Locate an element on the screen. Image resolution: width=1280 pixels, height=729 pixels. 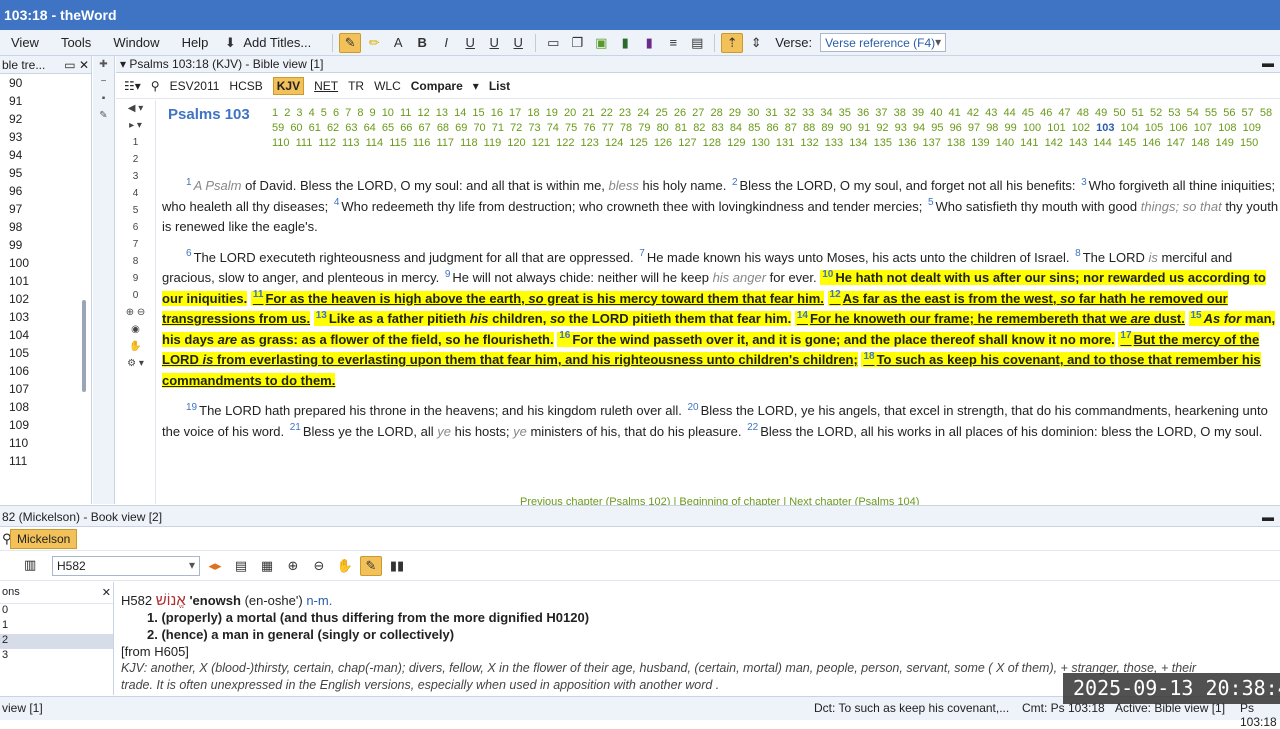
chapter-link: 102 is located at coordinates (1081, 128).